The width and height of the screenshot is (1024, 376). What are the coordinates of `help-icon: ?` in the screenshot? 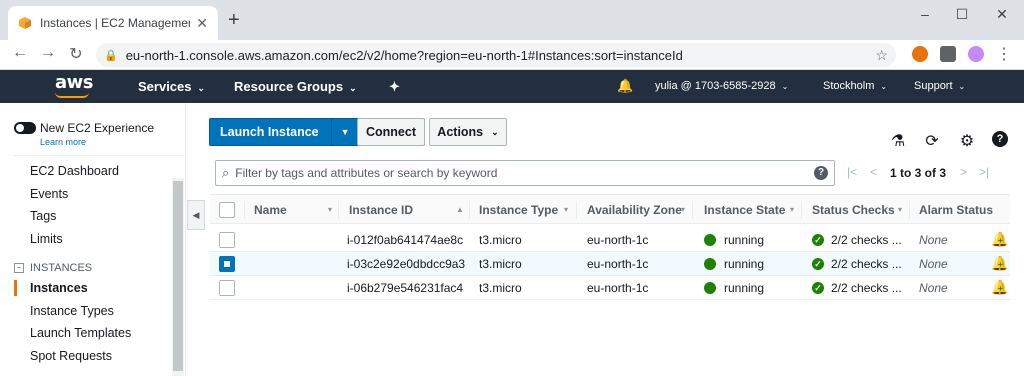 It's located at (1000, 139).